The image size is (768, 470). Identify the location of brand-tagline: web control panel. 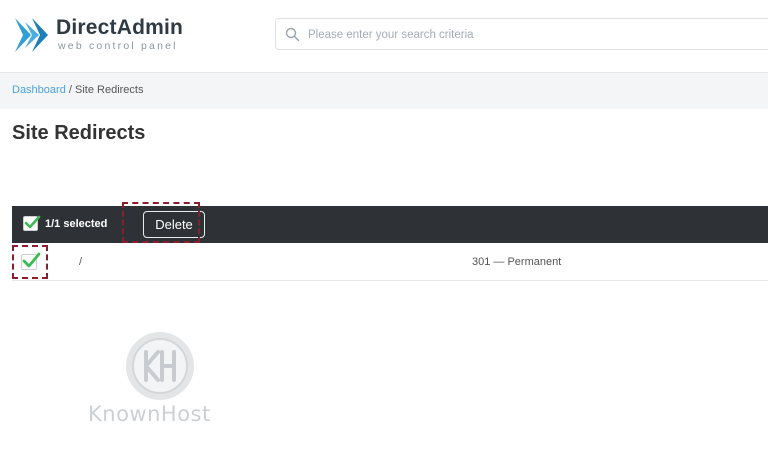
(118, 46).